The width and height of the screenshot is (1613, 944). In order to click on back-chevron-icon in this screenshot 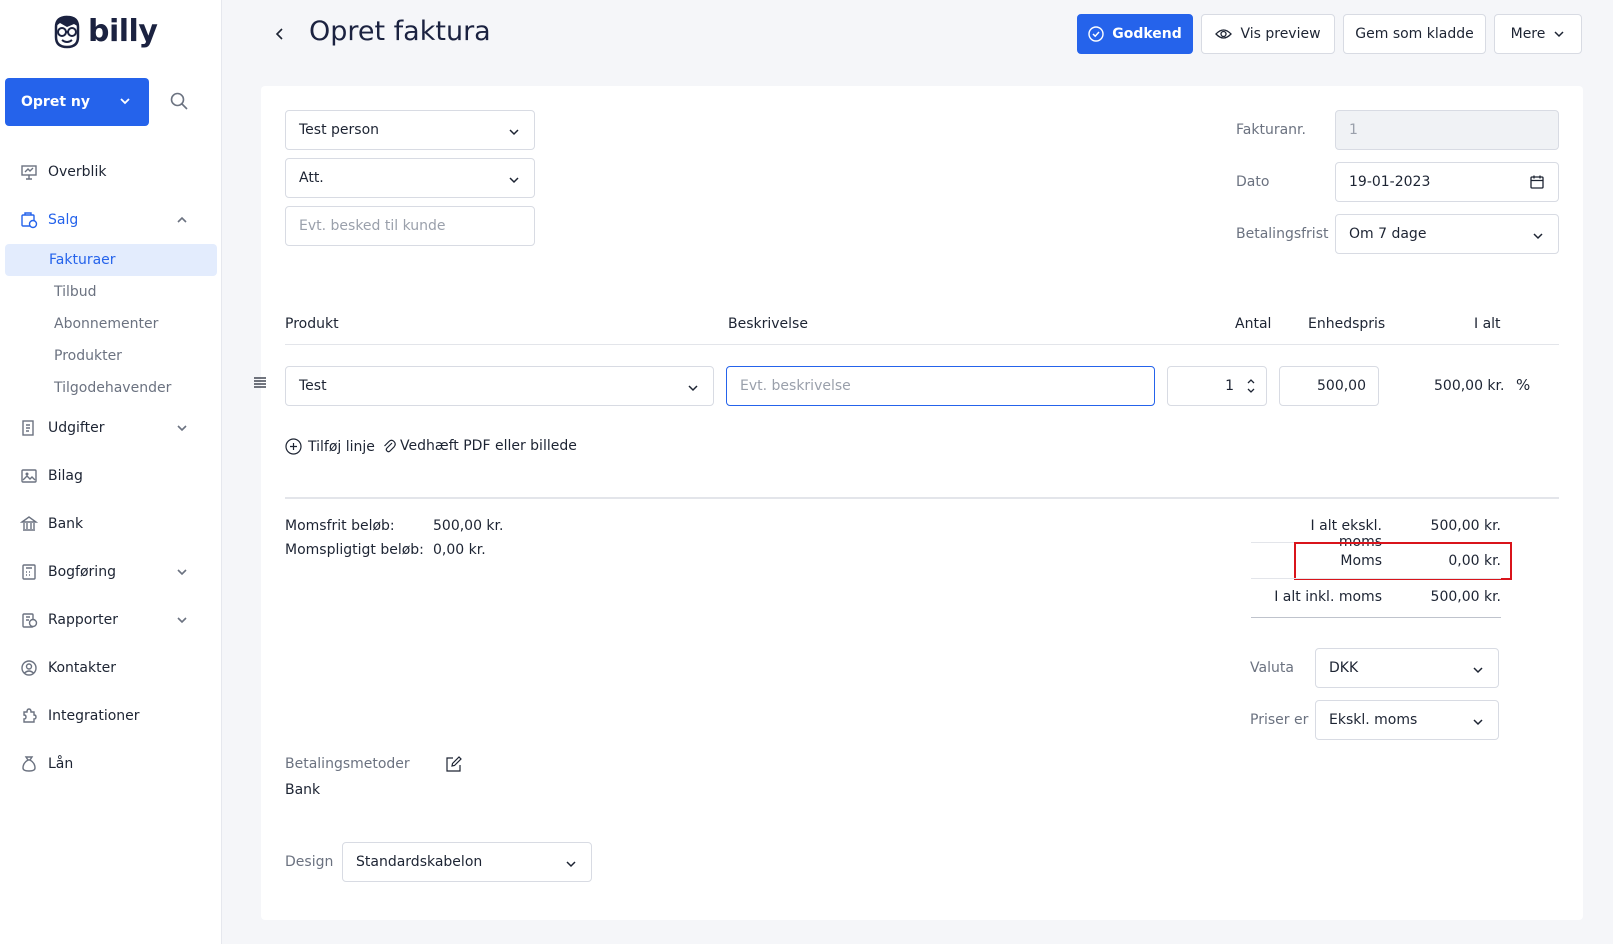, I will do `click(280, 34)`.